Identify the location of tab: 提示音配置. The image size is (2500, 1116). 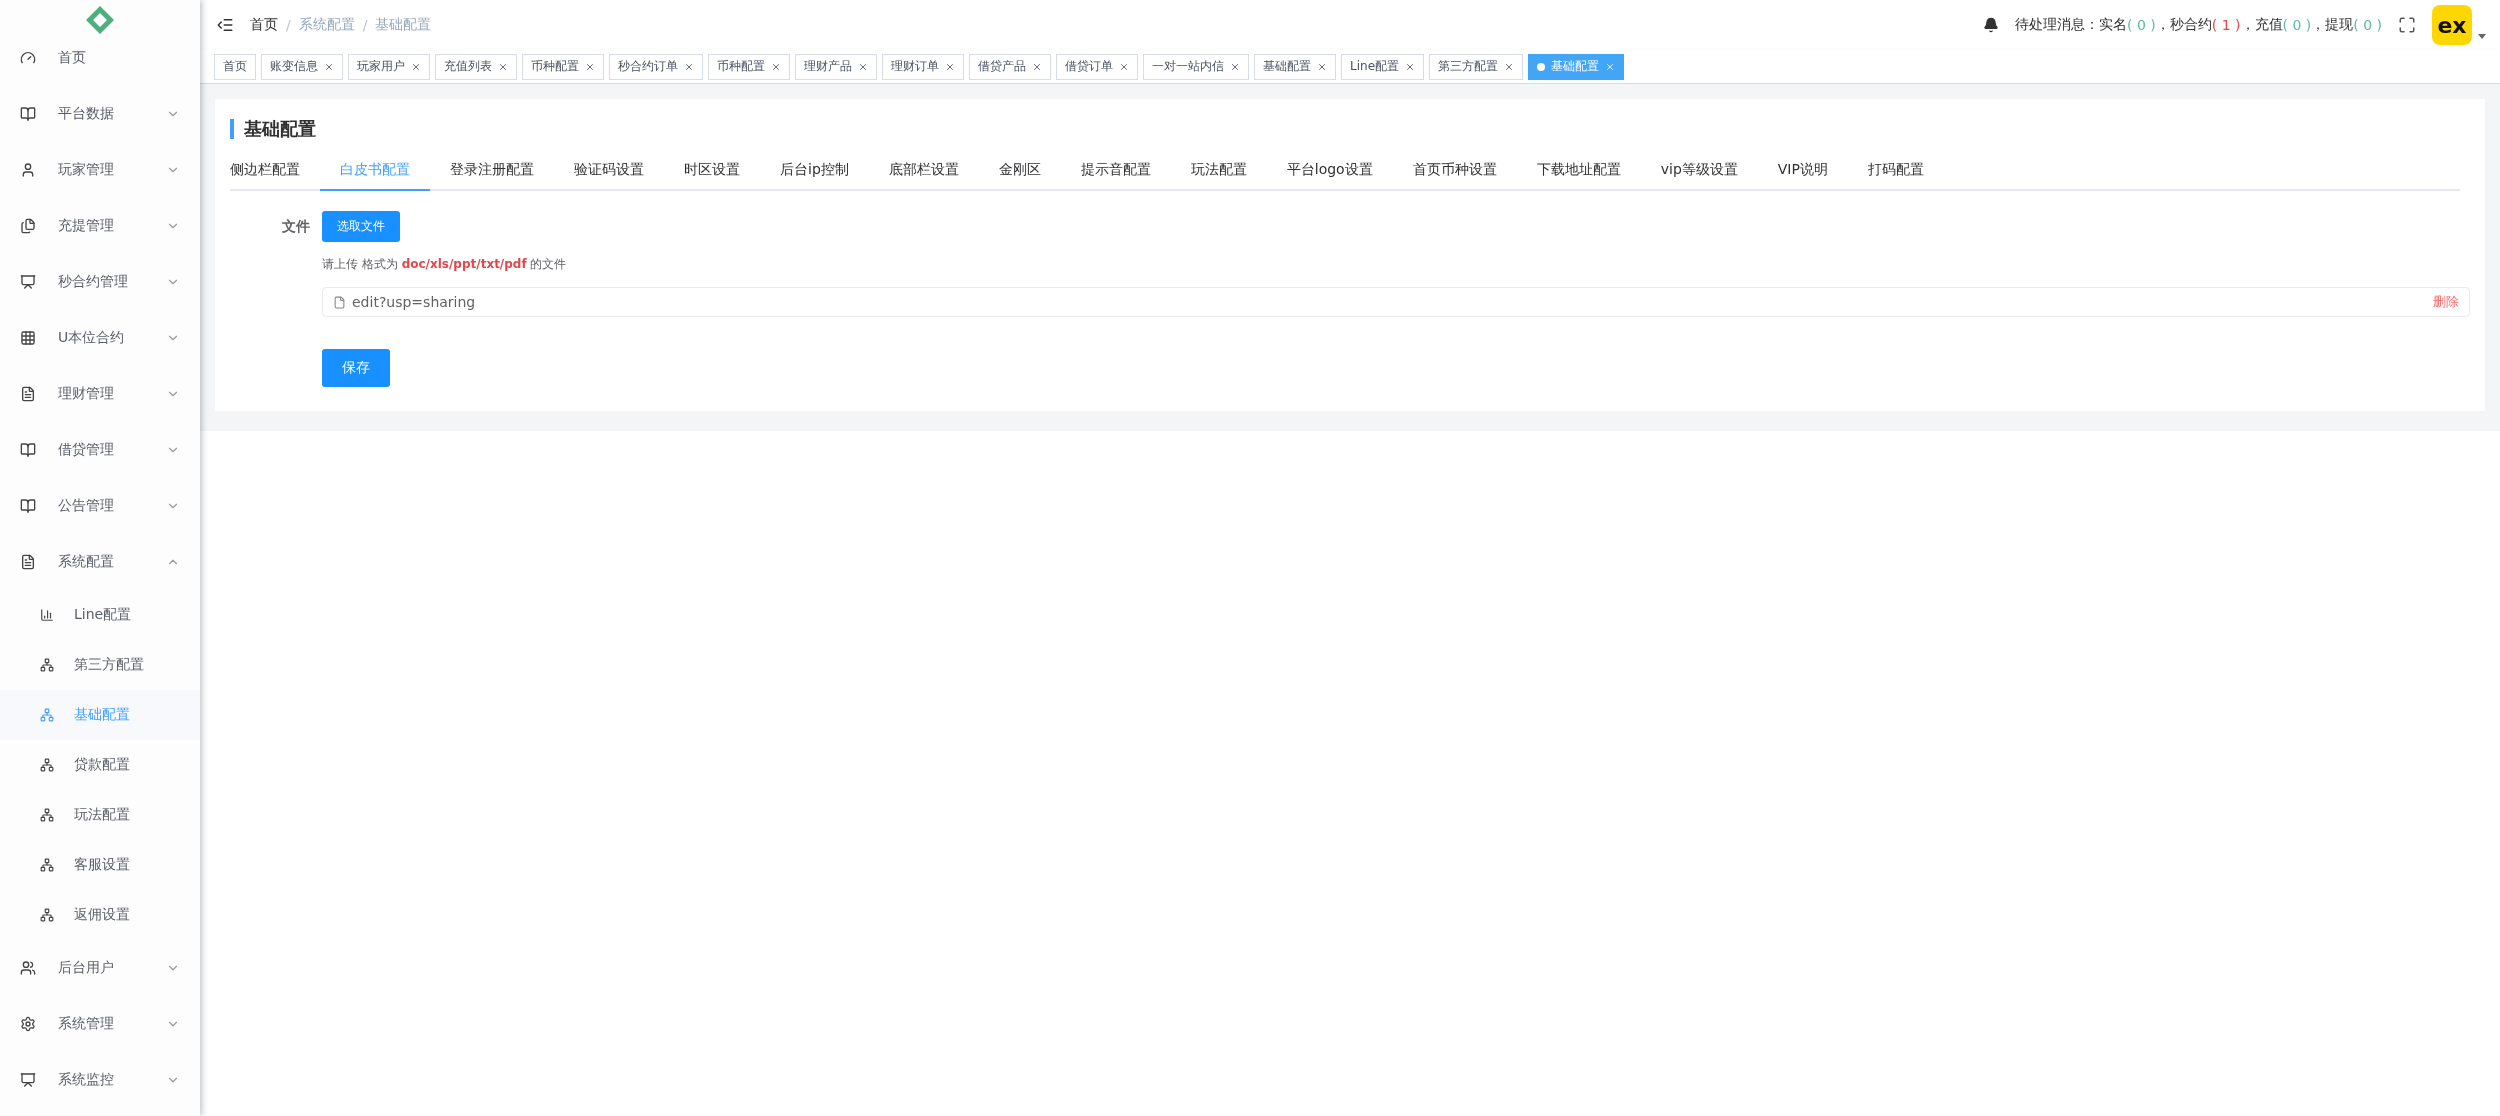
(1115, 176).